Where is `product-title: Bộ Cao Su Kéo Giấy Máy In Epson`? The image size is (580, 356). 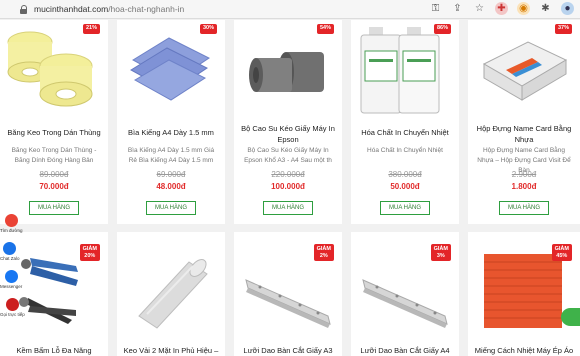
product-title: Bộ Cao Su Kéo Giấy Máy In Epson is located at coordinates (288, 135).